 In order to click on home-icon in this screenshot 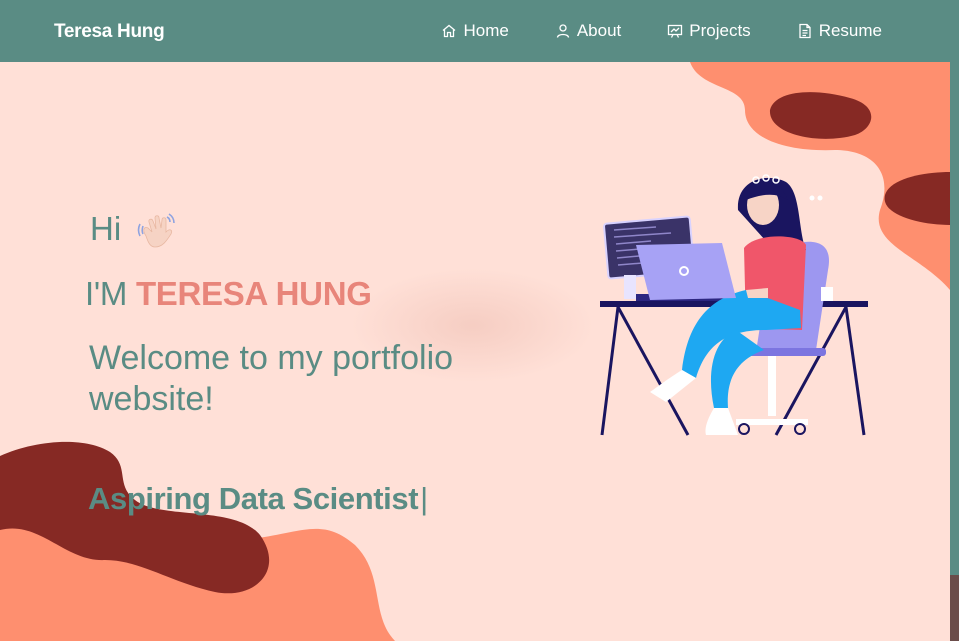, I will do `click(449, 31)`.